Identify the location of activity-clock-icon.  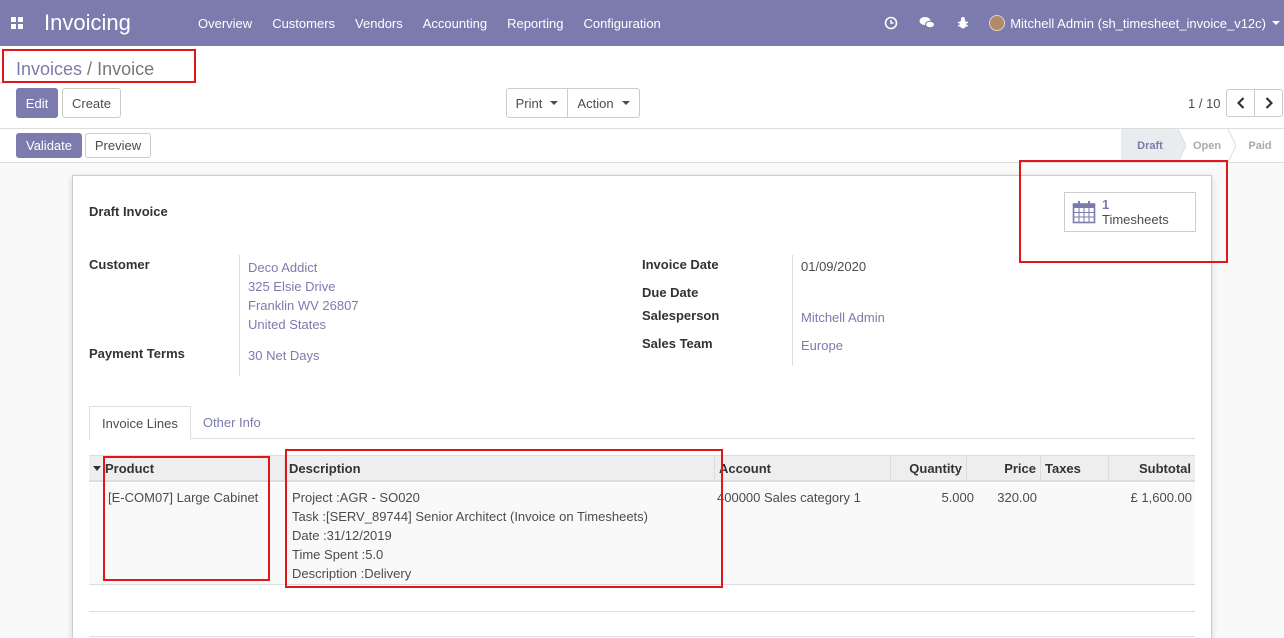
(891, 23).